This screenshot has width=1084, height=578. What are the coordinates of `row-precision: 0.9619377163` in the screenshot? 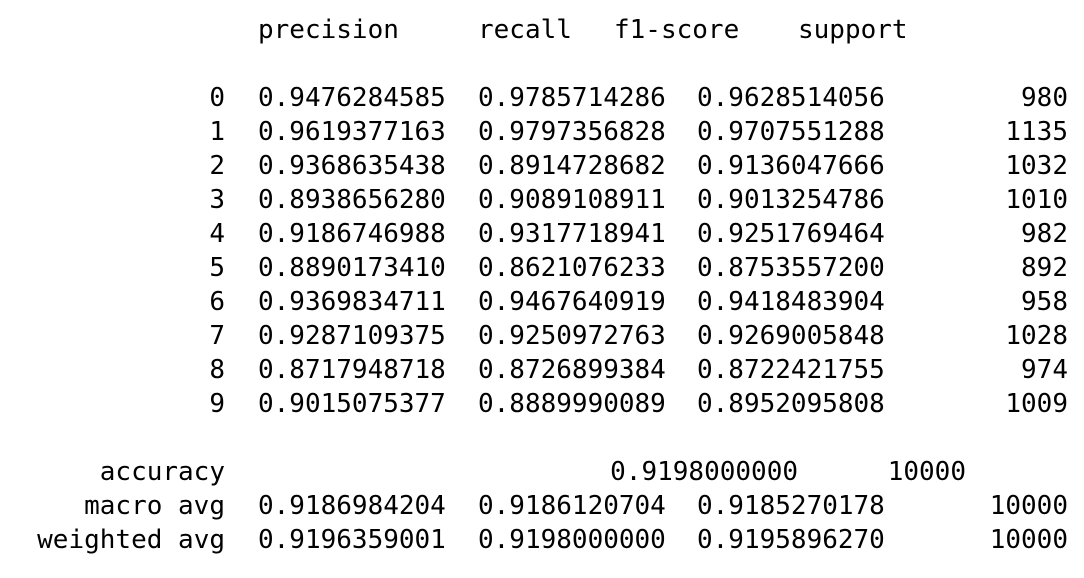 It's located at (352, 132).